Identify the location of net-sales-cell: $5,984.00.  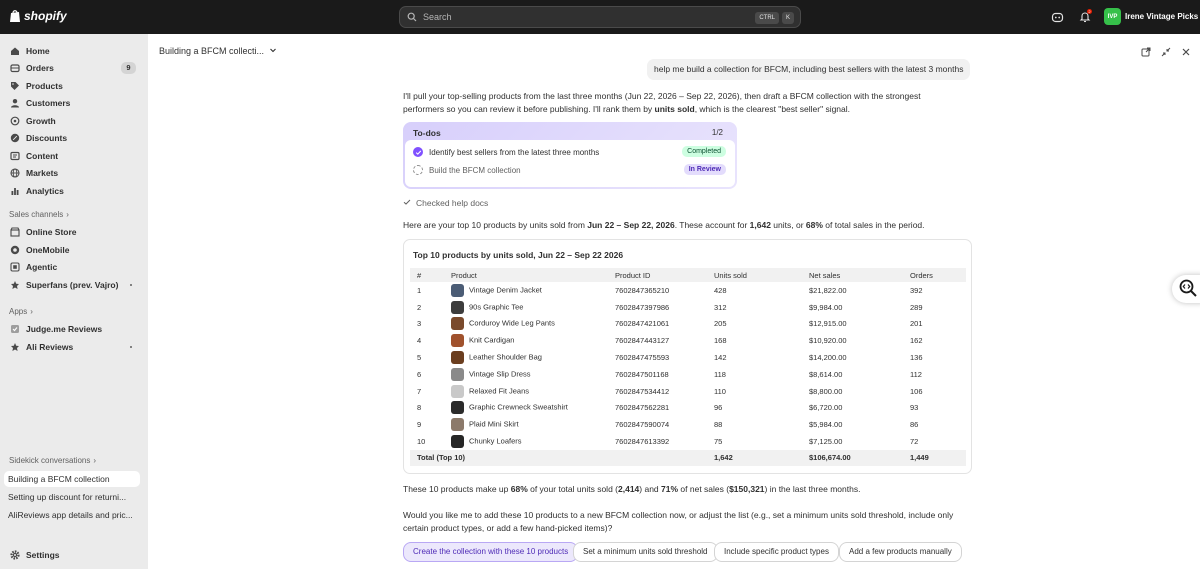
(852, 424).